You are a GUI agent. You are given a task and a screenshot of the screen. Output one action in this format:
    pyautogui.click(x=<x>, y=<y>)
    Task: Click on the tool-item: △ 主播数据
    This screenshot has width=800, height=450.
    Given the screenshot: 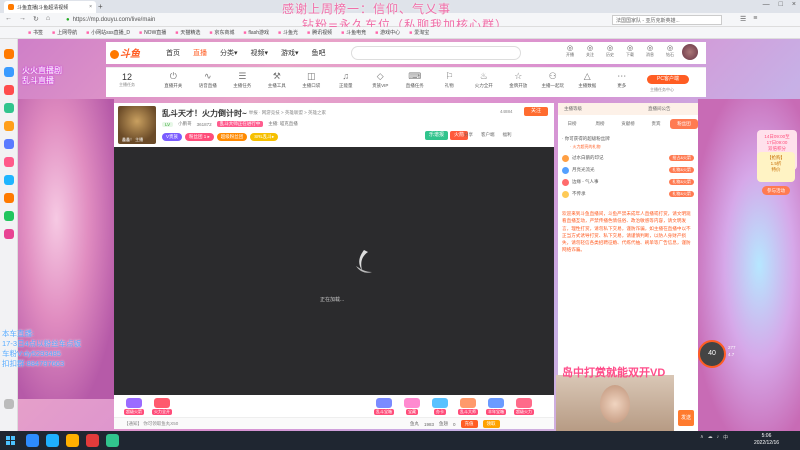 What is the action you would take?
    pyautogui.click(x=587, y=80)
    